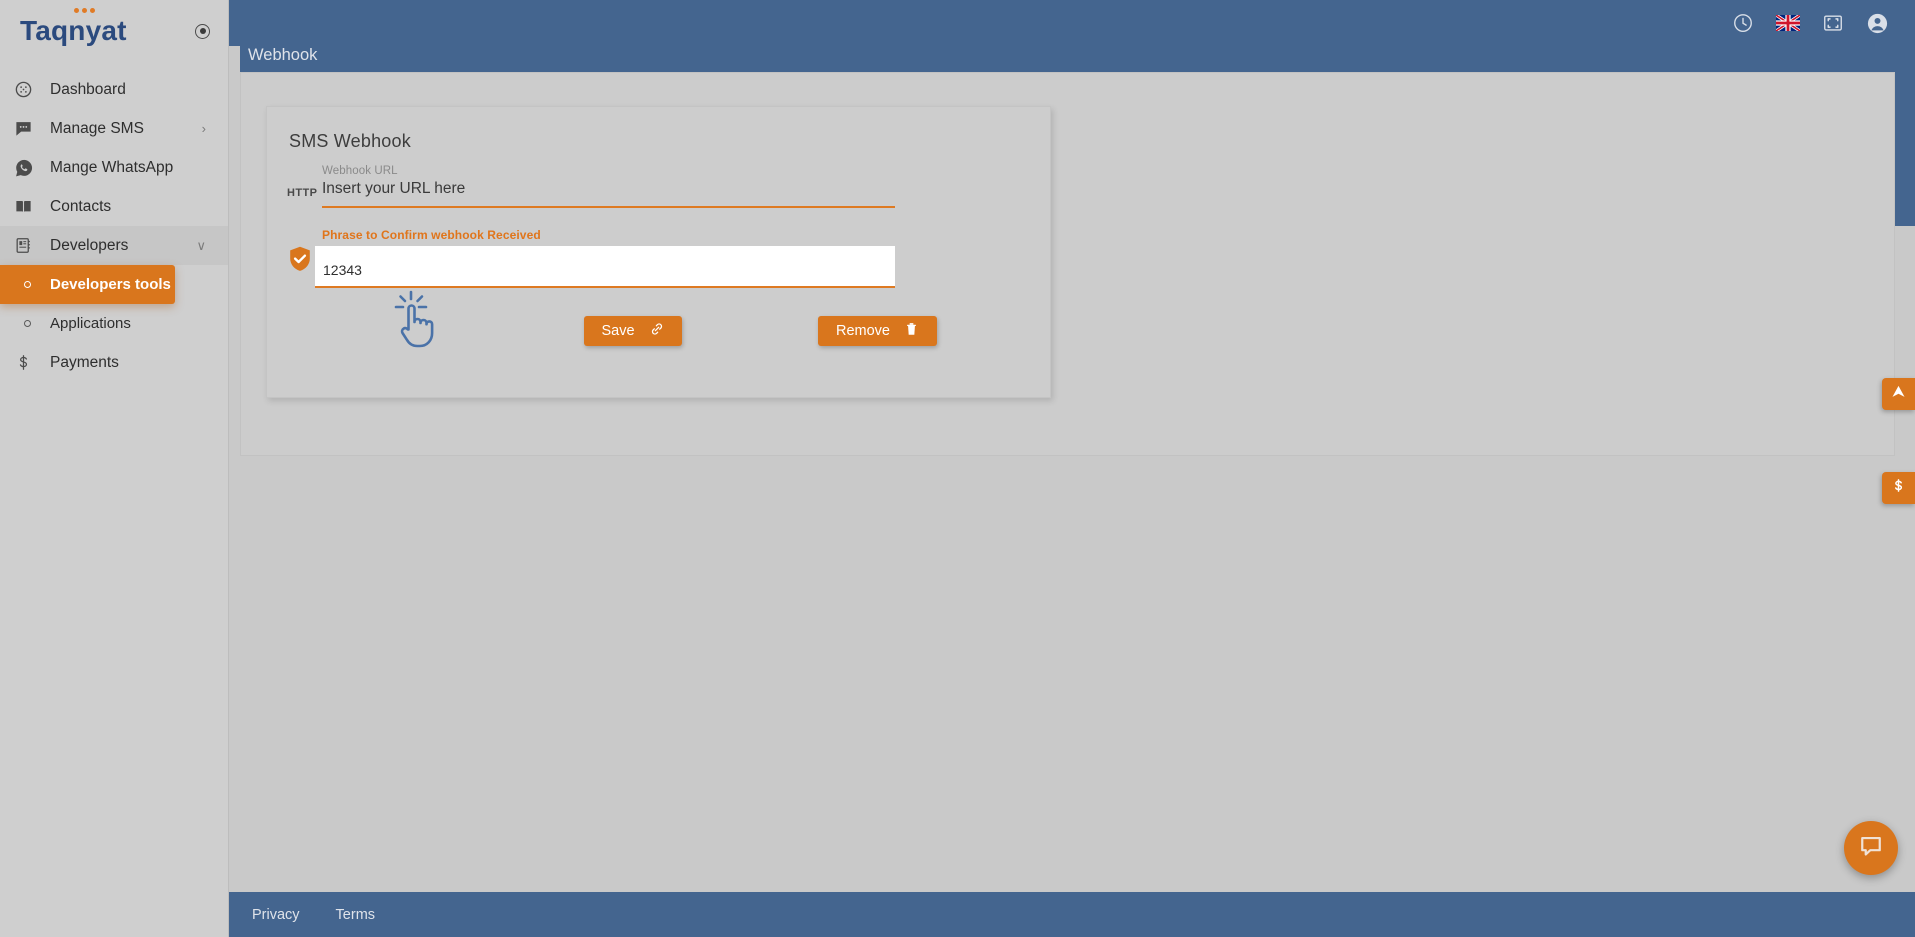 This screenshot has height=937, width=1915. Describe the element at coordinates (657, 331) in the screenshot. I see `link-chain-icon` at that location.